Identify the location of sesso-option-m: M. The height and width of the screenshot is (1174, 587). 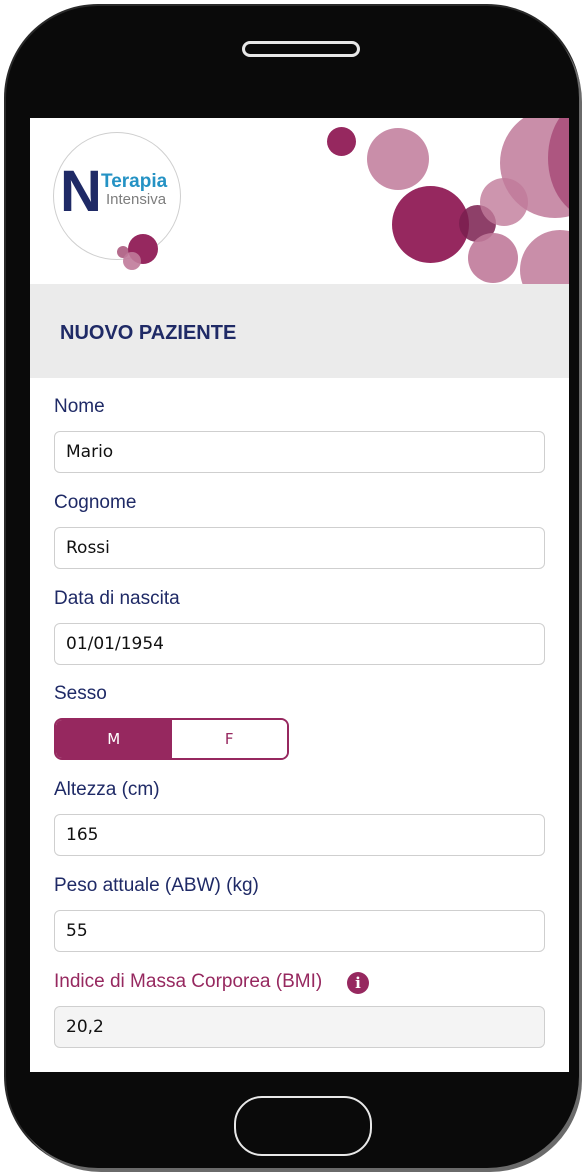
(114, 739).